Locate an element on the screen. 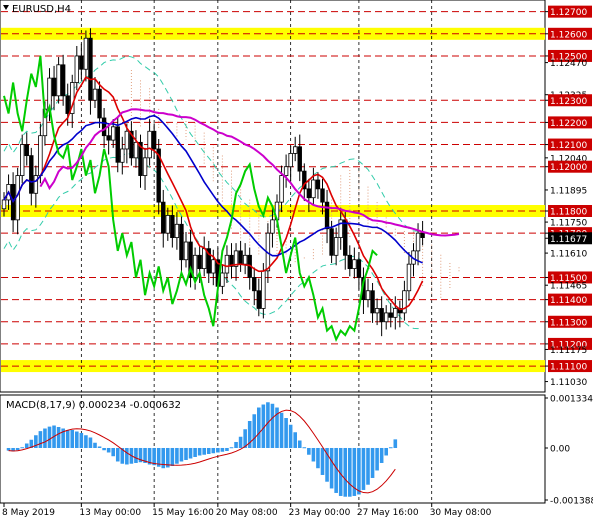 The width and height of the screenshot is (593, 521). price-label-22: 1.11100 is located at coordinates (568, 368).